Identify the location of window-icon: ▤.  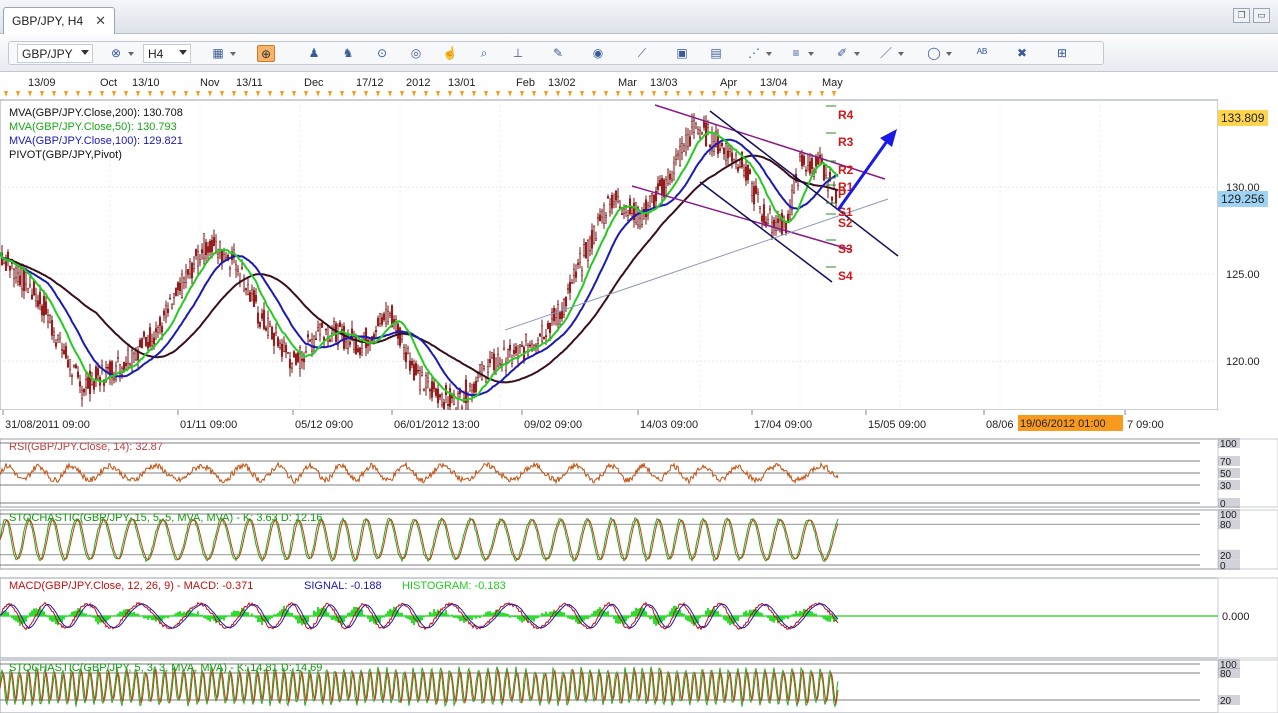
(716, 53).